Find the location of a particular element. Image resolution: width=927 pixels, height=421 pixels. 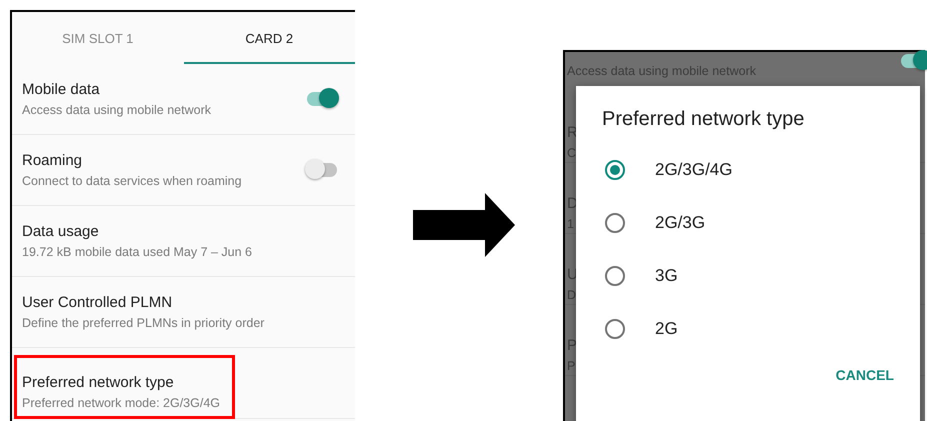

setting-title: Preferred network type is located at coordinates (121, 382).